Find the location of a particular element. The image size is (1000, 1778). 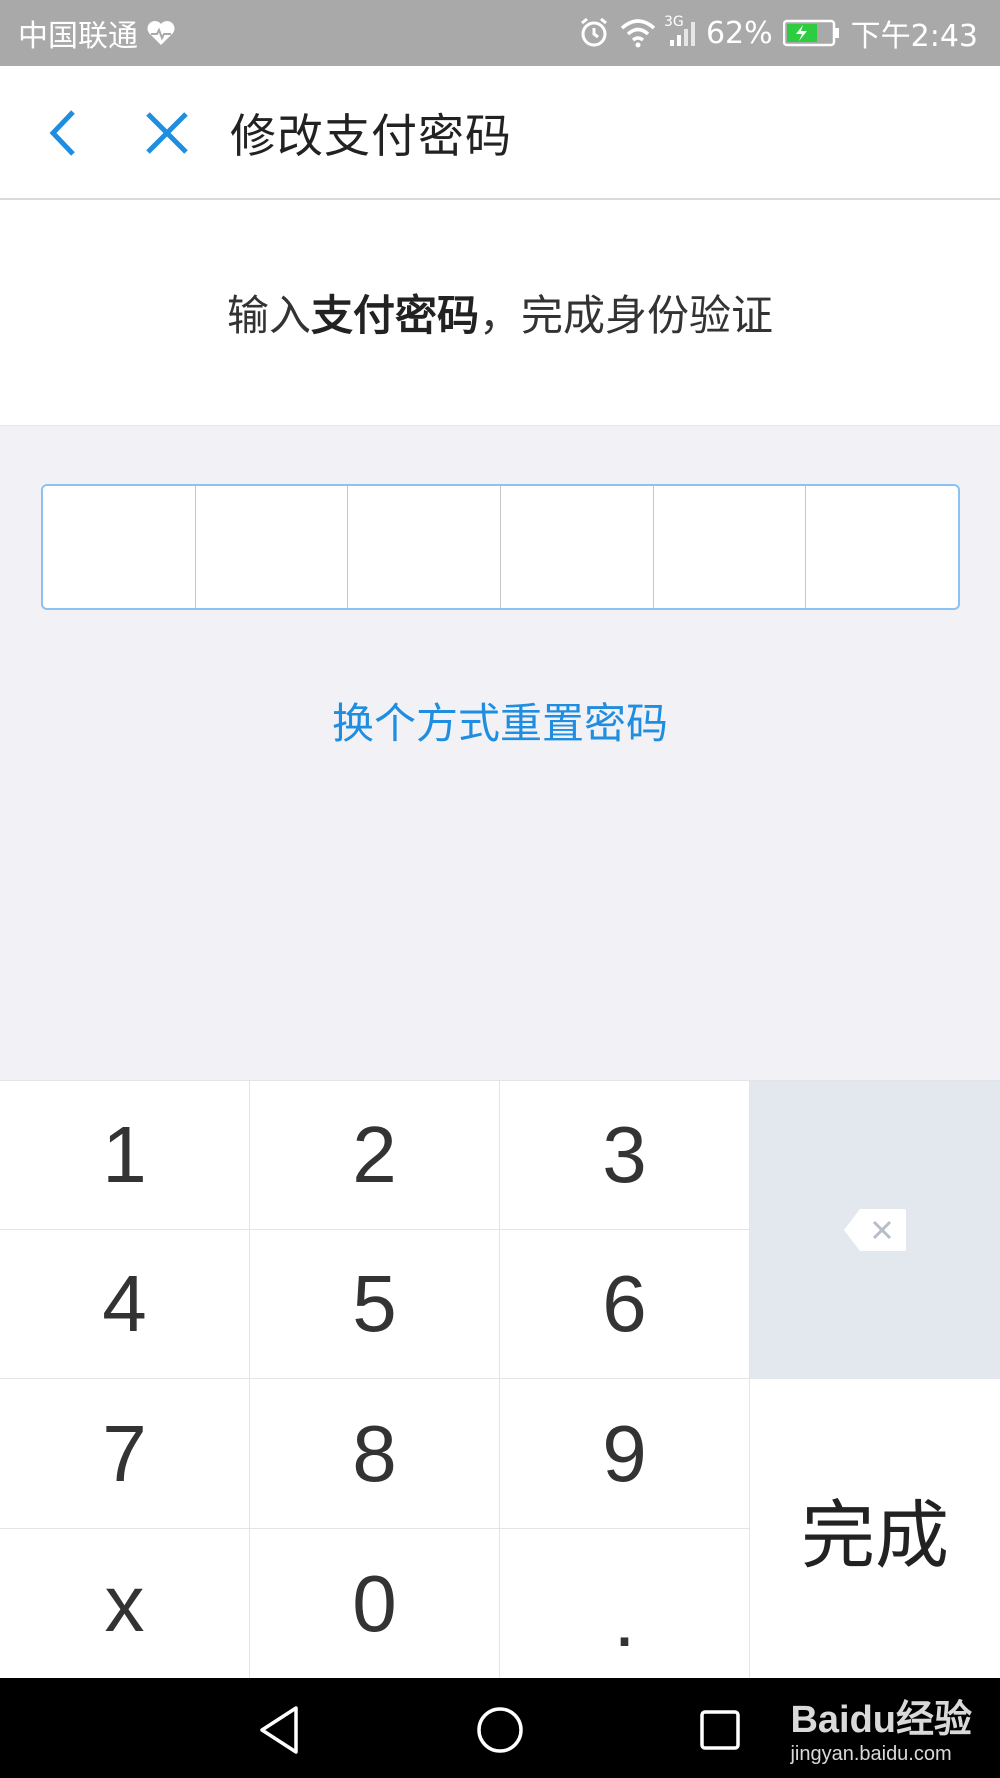

key-0: 0 is located at coordinates (375, 1604).